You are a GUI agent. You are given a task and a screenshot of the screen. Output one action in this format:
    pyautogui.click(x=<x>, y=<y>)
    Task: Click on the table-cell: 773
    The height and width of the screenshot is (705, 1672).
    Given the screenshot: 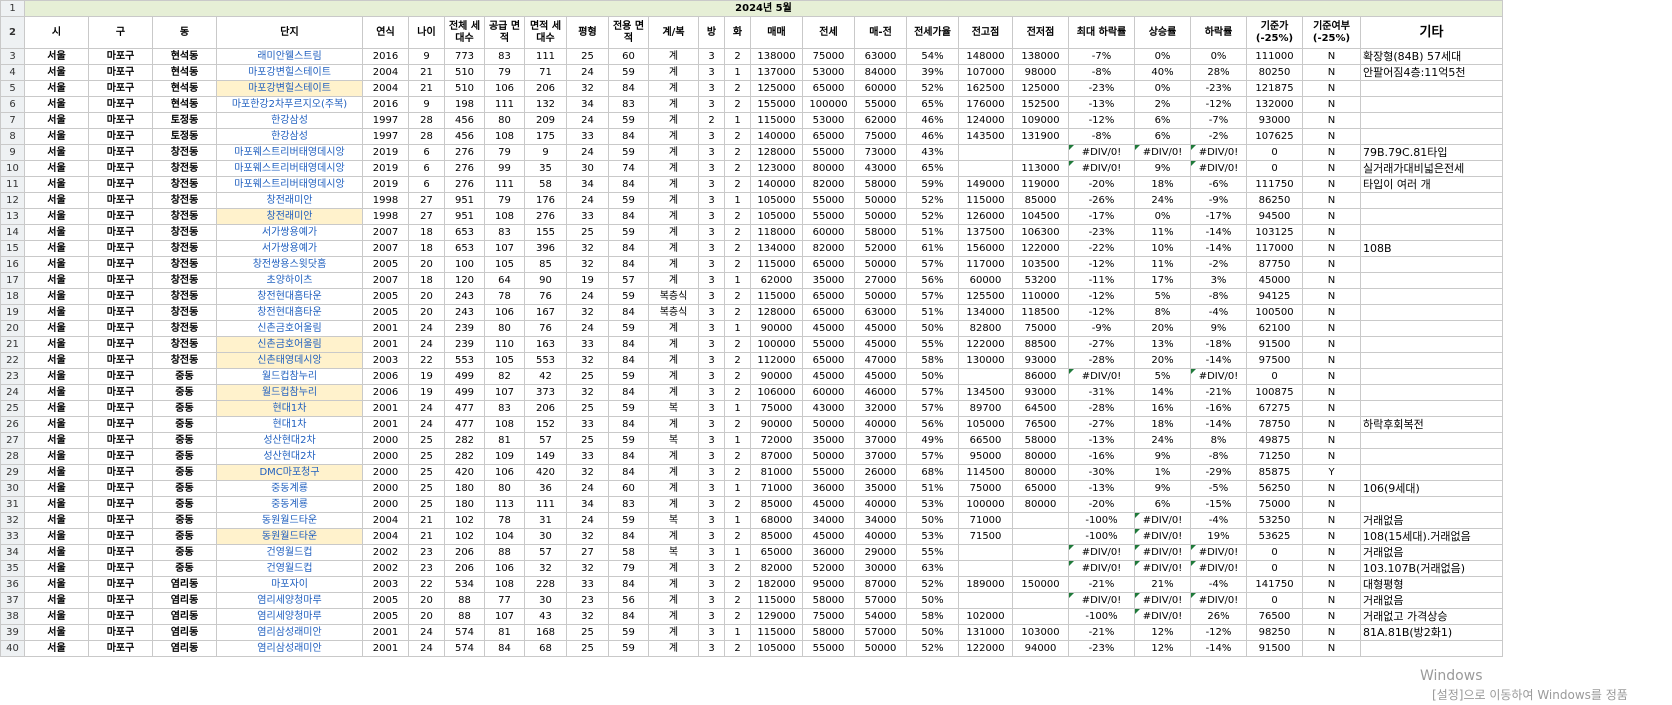 What is the action you would take?
    pyautogui.click(x=464, y=56)
    